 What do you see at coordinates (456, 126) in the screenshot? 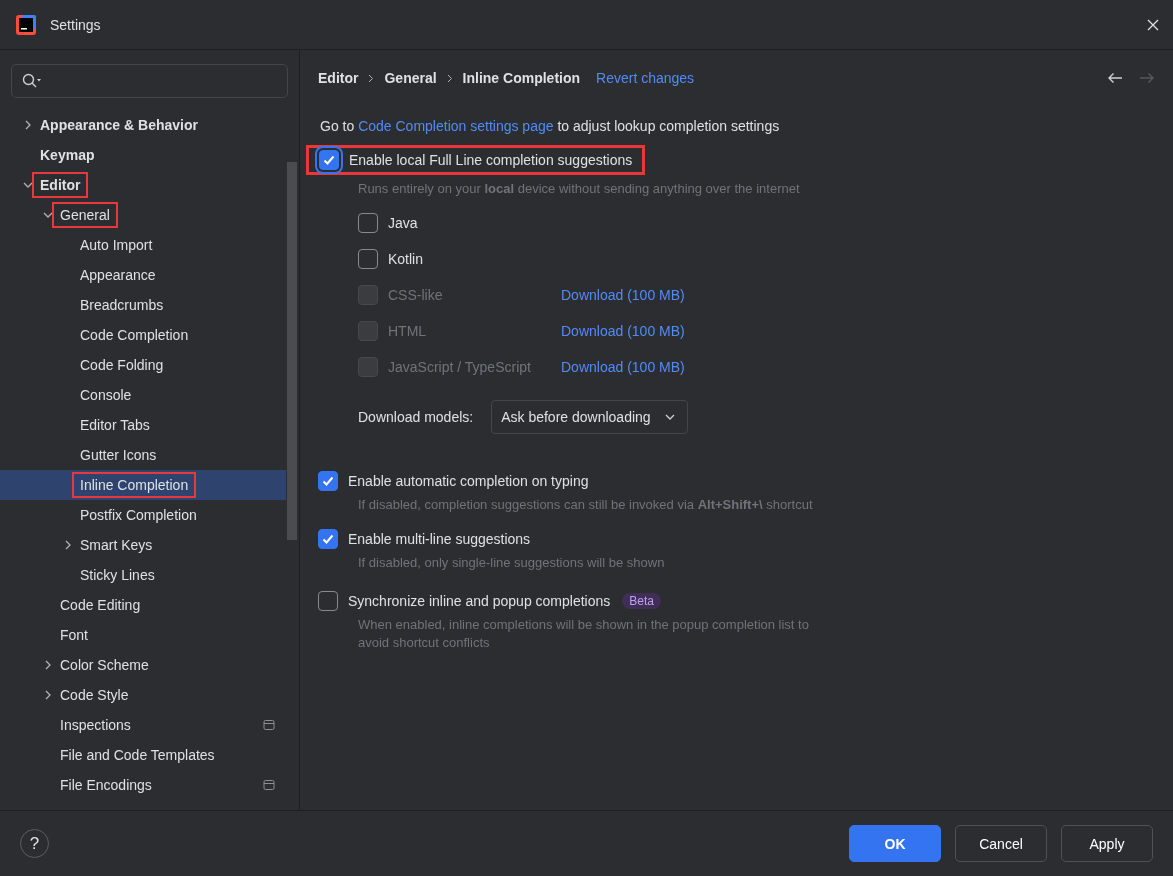
I see `code-completion-settings-link: Code Completion settings page` at bounding box center [456, 126].